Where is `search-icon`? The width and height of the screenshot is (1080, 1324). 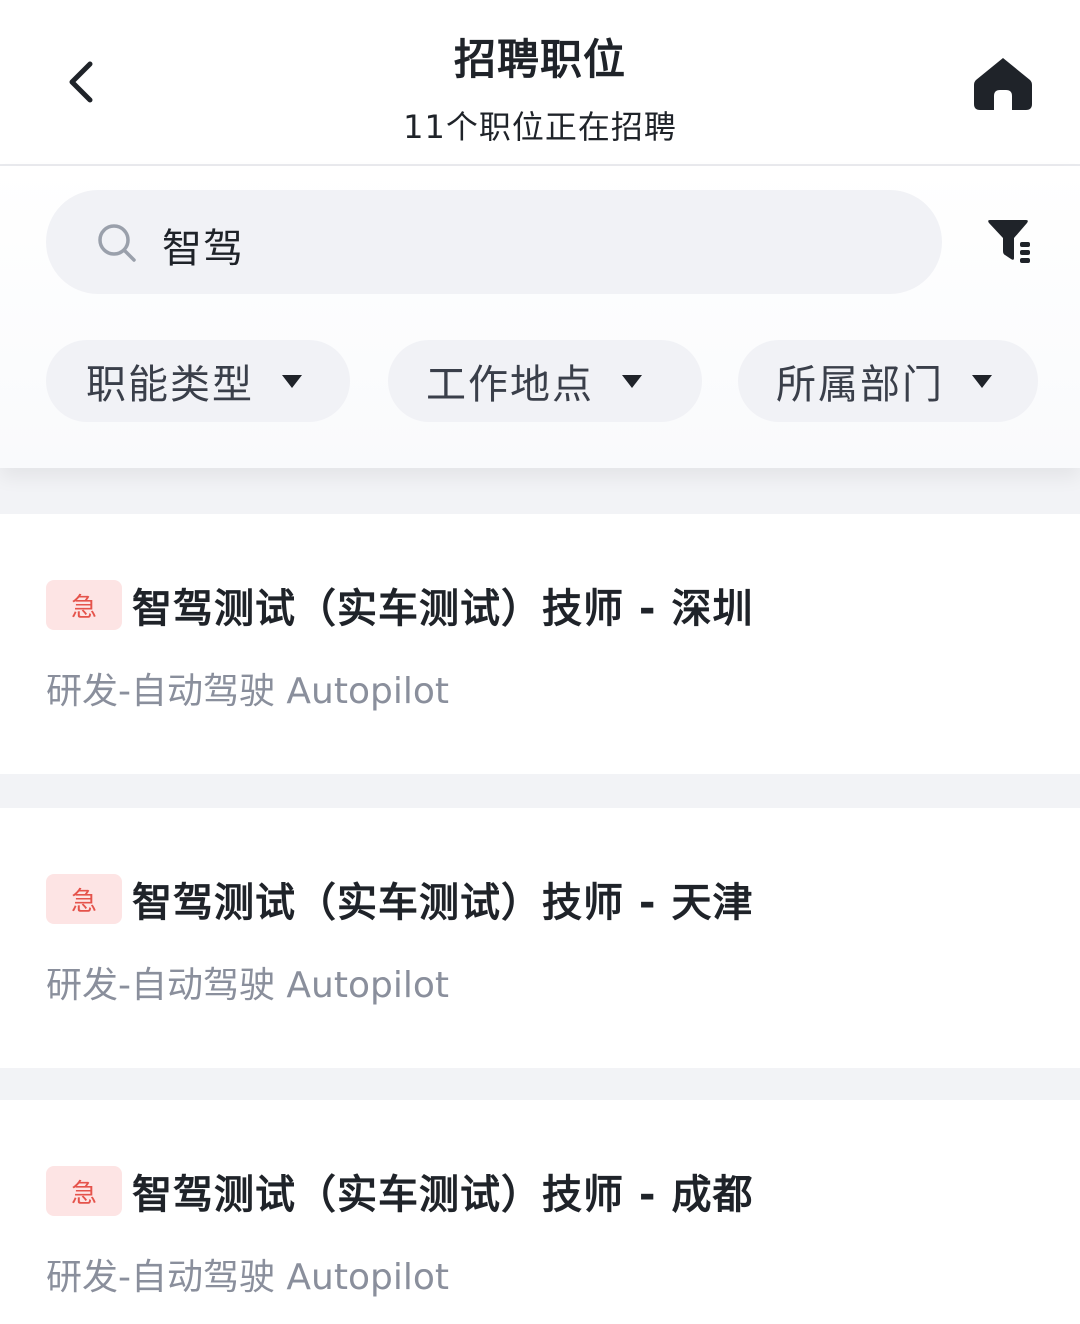 search-icon is located at coordinates (117, 243).